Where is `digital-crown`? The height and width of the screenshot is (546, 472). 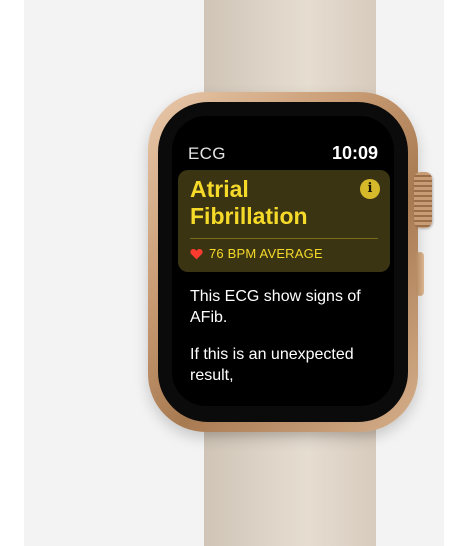
digital-crown is located at coordinates (423, 200).